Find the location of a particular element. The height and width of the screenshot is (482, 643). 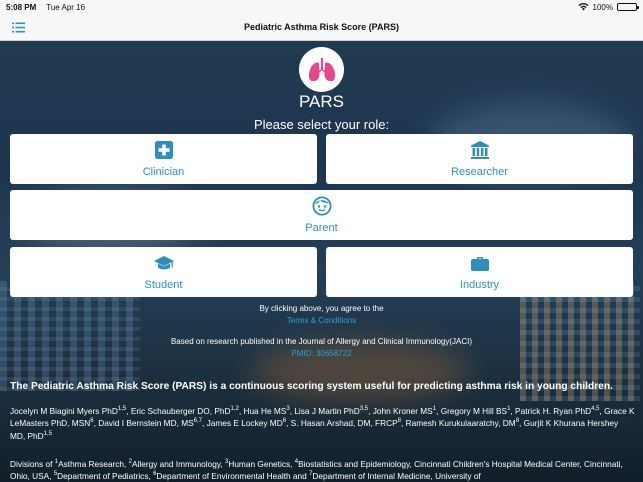

researcher-label: Researcher is located at coordinates (479, 172).